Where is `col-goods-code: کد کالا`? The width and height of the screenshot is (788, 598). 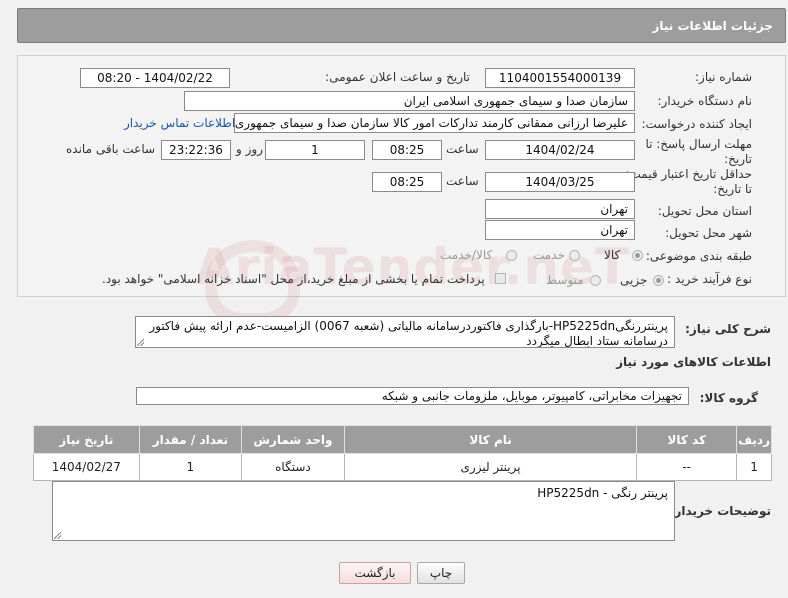
col-goods-code: کد کالا is located at coordinates (687, 439).